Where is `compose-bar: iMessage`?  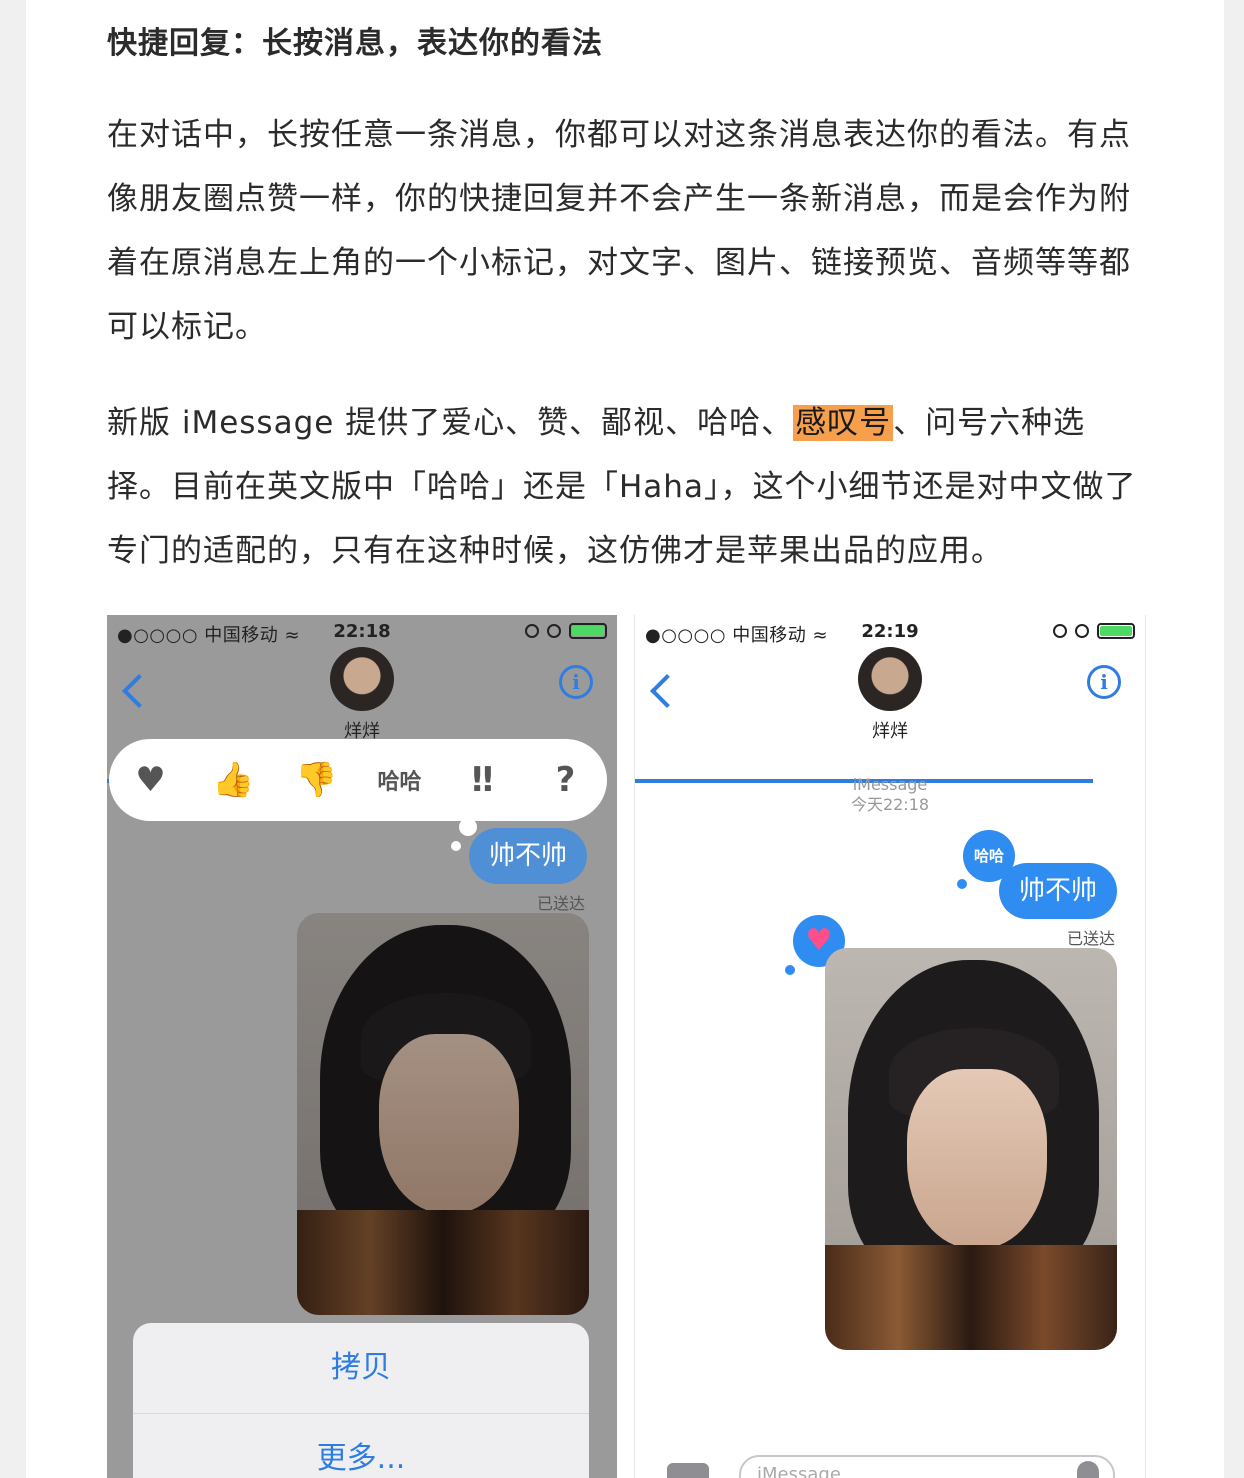 compose-bar: iMessage is located at coordinates (890, 1463).